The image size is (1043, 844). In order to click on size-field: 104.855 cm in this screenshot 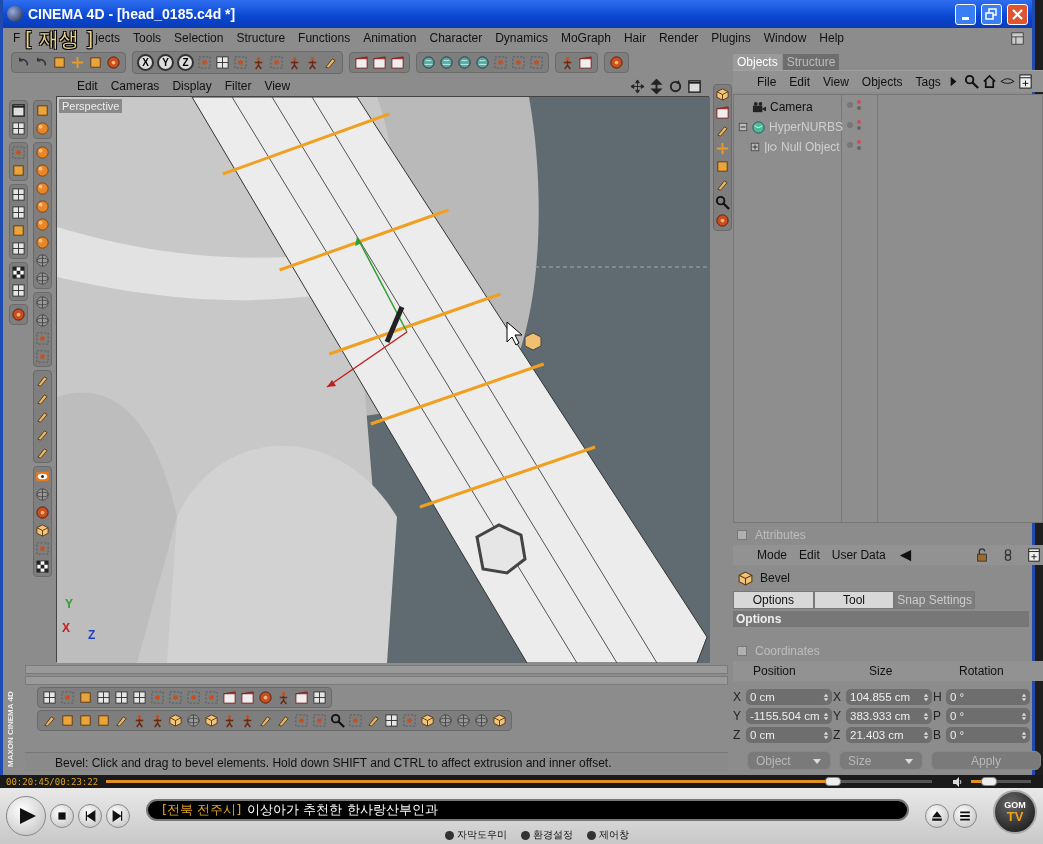, I will do `click(889, 697)`.